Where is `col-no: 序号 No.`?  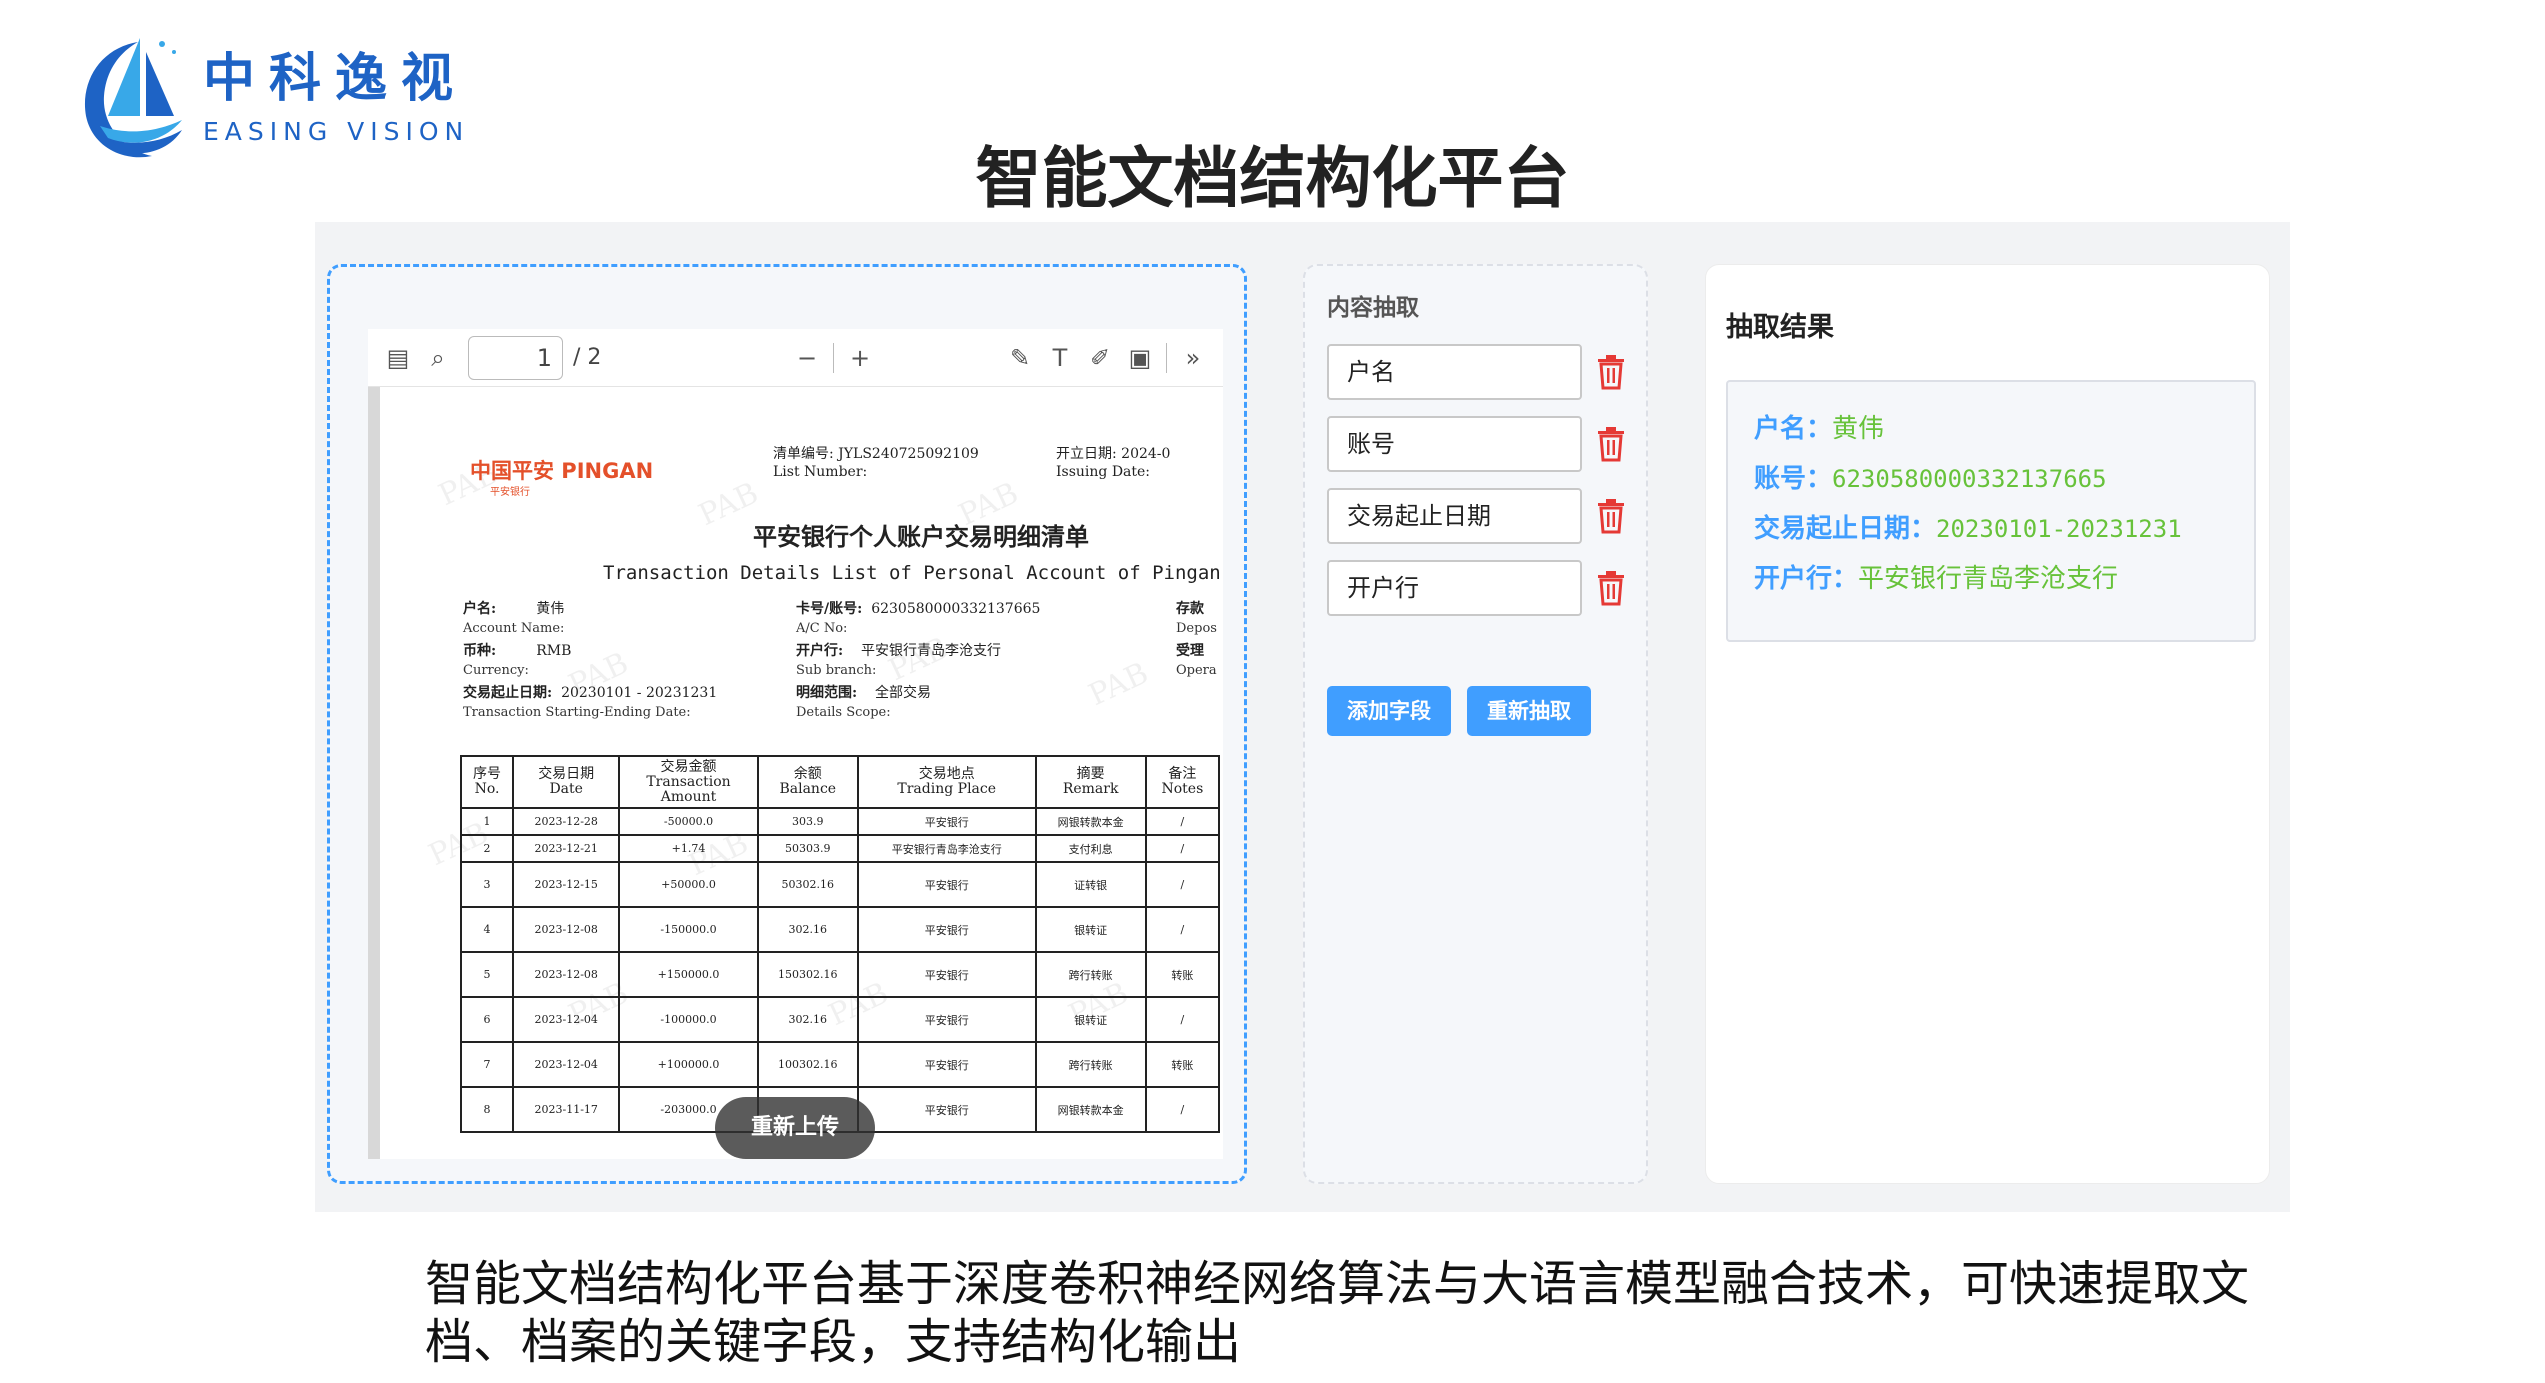
col-no: 序号 No. is located at coordinates (487, 782).